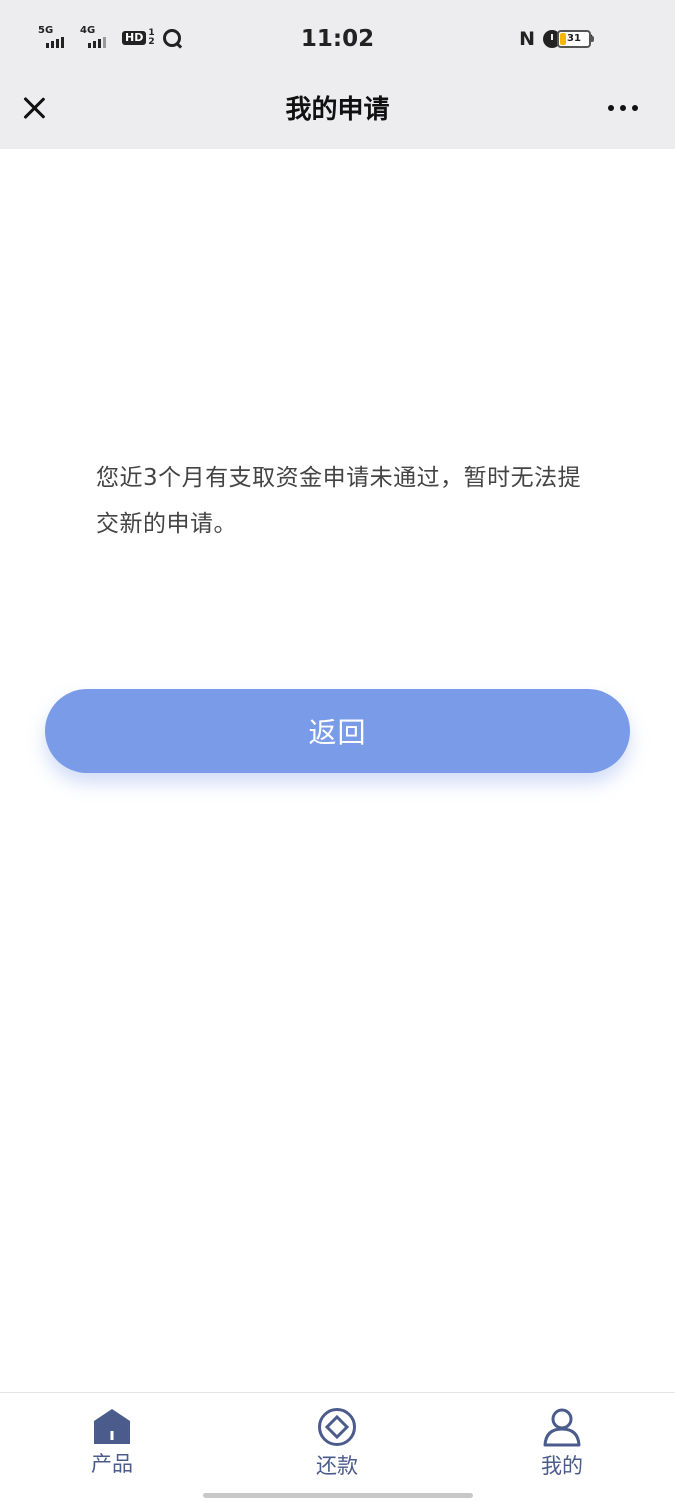 The height and width of the screenshot is (1501, 675). I want to click on user-icon, so click(562, 1427).